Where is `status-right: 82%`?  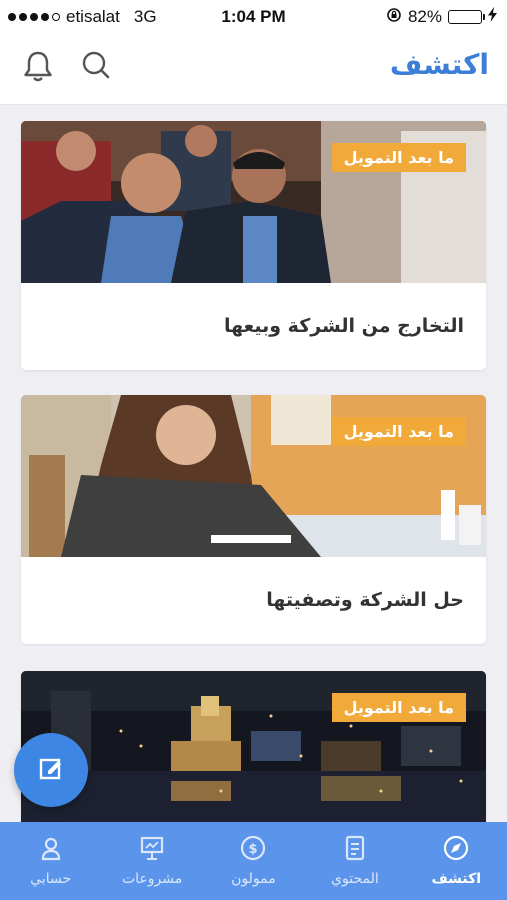 status-right: 82% is located at coordinates (446, 17).